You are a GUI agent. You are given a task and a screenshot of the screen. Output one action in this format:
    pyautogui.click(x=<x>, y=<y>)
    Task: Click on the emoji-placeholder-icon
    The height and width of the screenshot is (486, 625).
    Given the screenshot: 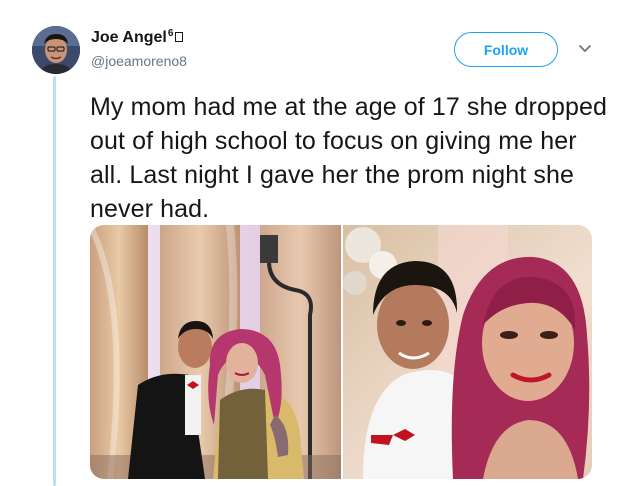 What is the action you would take?
    pyautogui.click(x=179, y=37)
    